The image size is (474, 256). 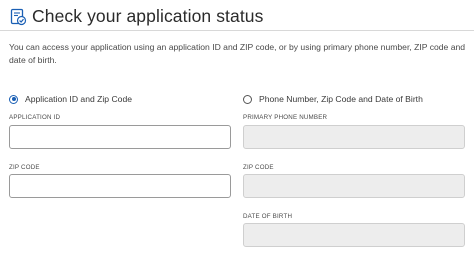 I want to click on application-id-label: APPLICATION ID, so click(x=35, y=117).